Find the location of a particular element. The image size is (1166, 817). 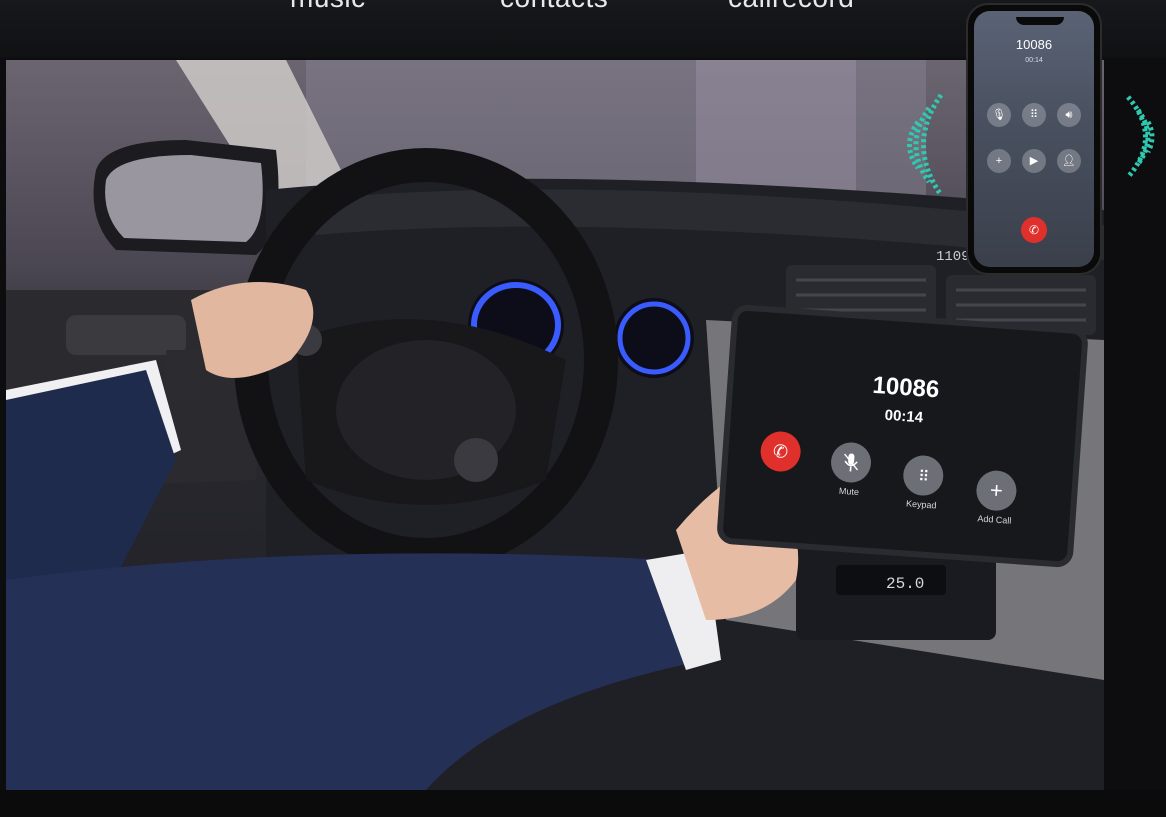

head-unit-keypad-button: ⠿ is located at coordinates (923, 475).